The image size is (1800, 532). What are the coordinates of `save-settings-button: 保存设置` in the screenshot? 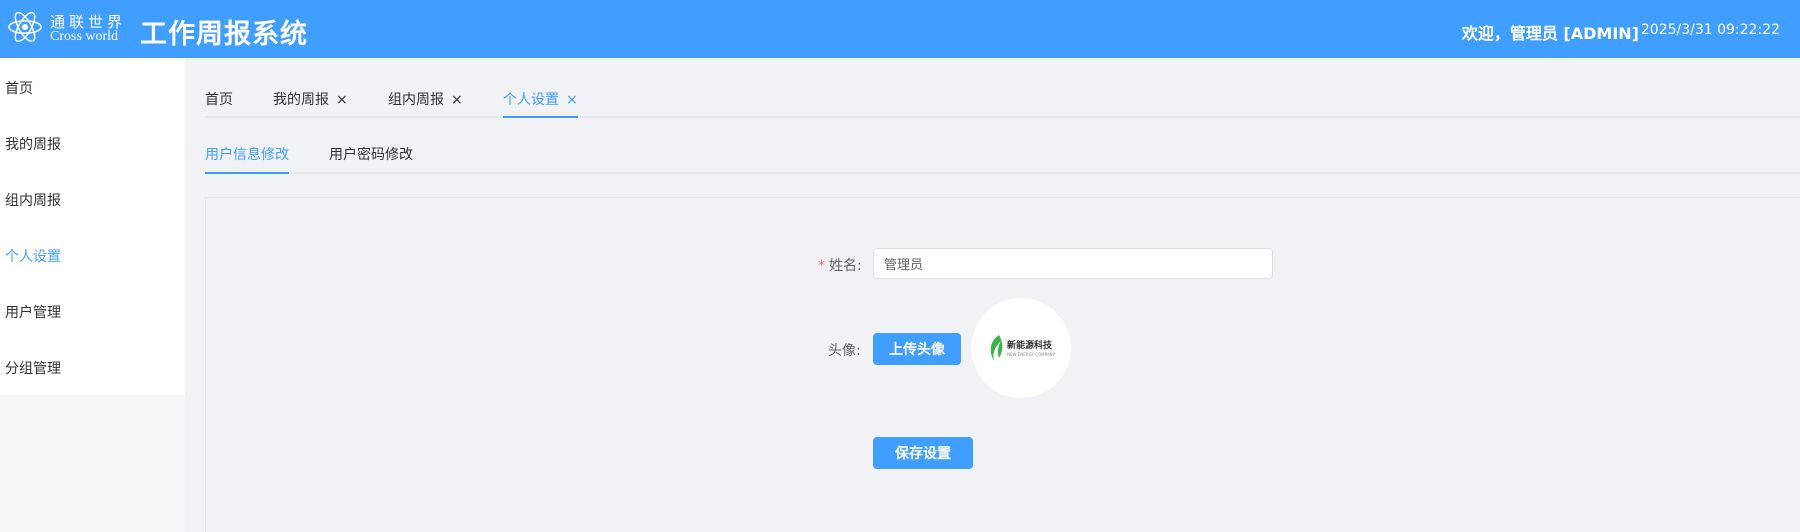 It's located at (923, 453).